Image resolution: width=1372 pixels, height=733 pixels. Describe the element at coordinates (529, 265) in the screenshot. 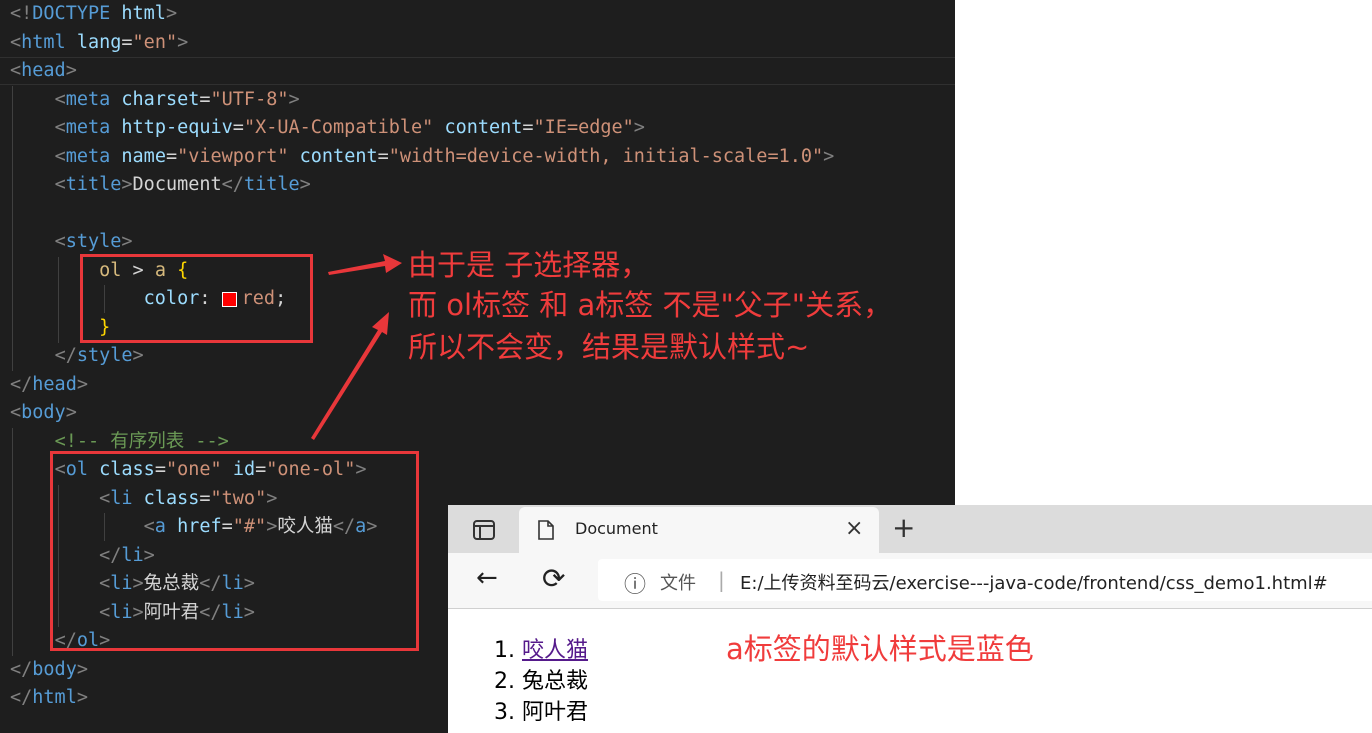

I see `annotation-line-1: 由于是 子选择器，` at that location.